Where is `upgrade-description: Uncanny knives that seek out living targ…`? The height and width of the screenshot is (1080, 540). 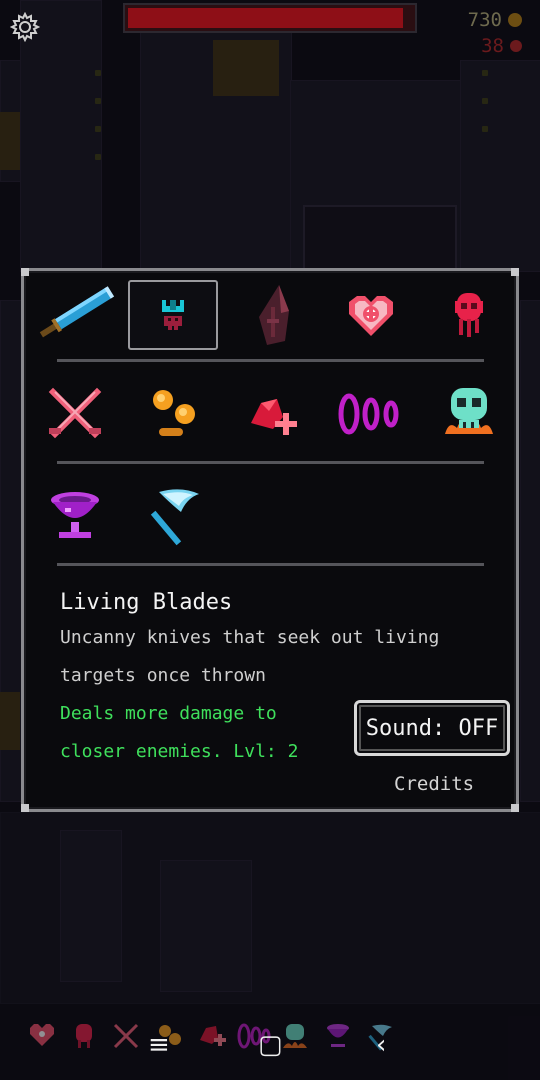 upgrade-description: Uncanny knives that seek out living targ… is located at coordinates (250, 656).